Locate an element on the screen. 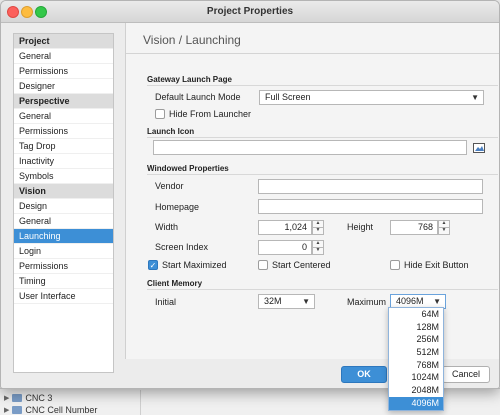 The image size is (500, 415). nav-item: Login is located at coordinates (63, 251).